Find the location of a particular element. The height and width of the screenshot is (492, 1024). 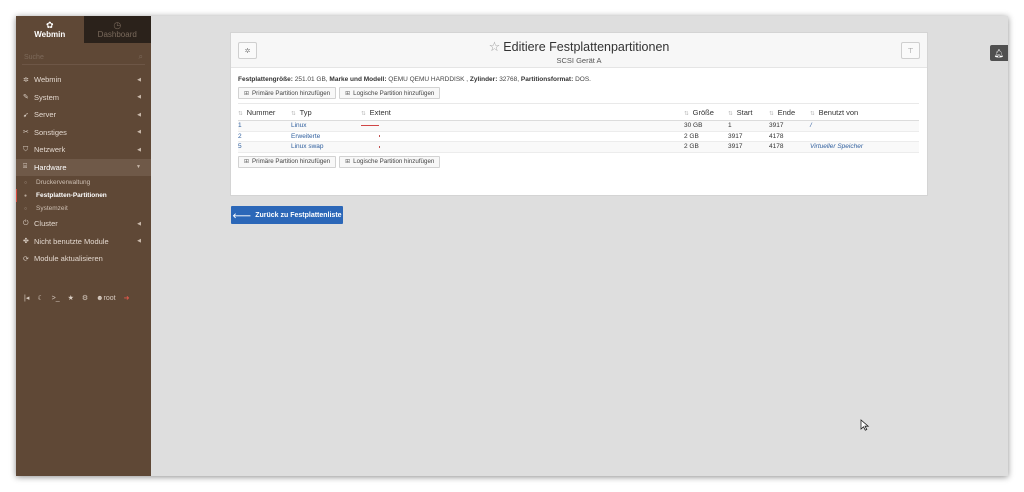

page-title-text: Editiere Festplattenpartitionen is located at coordinates (586, 47).